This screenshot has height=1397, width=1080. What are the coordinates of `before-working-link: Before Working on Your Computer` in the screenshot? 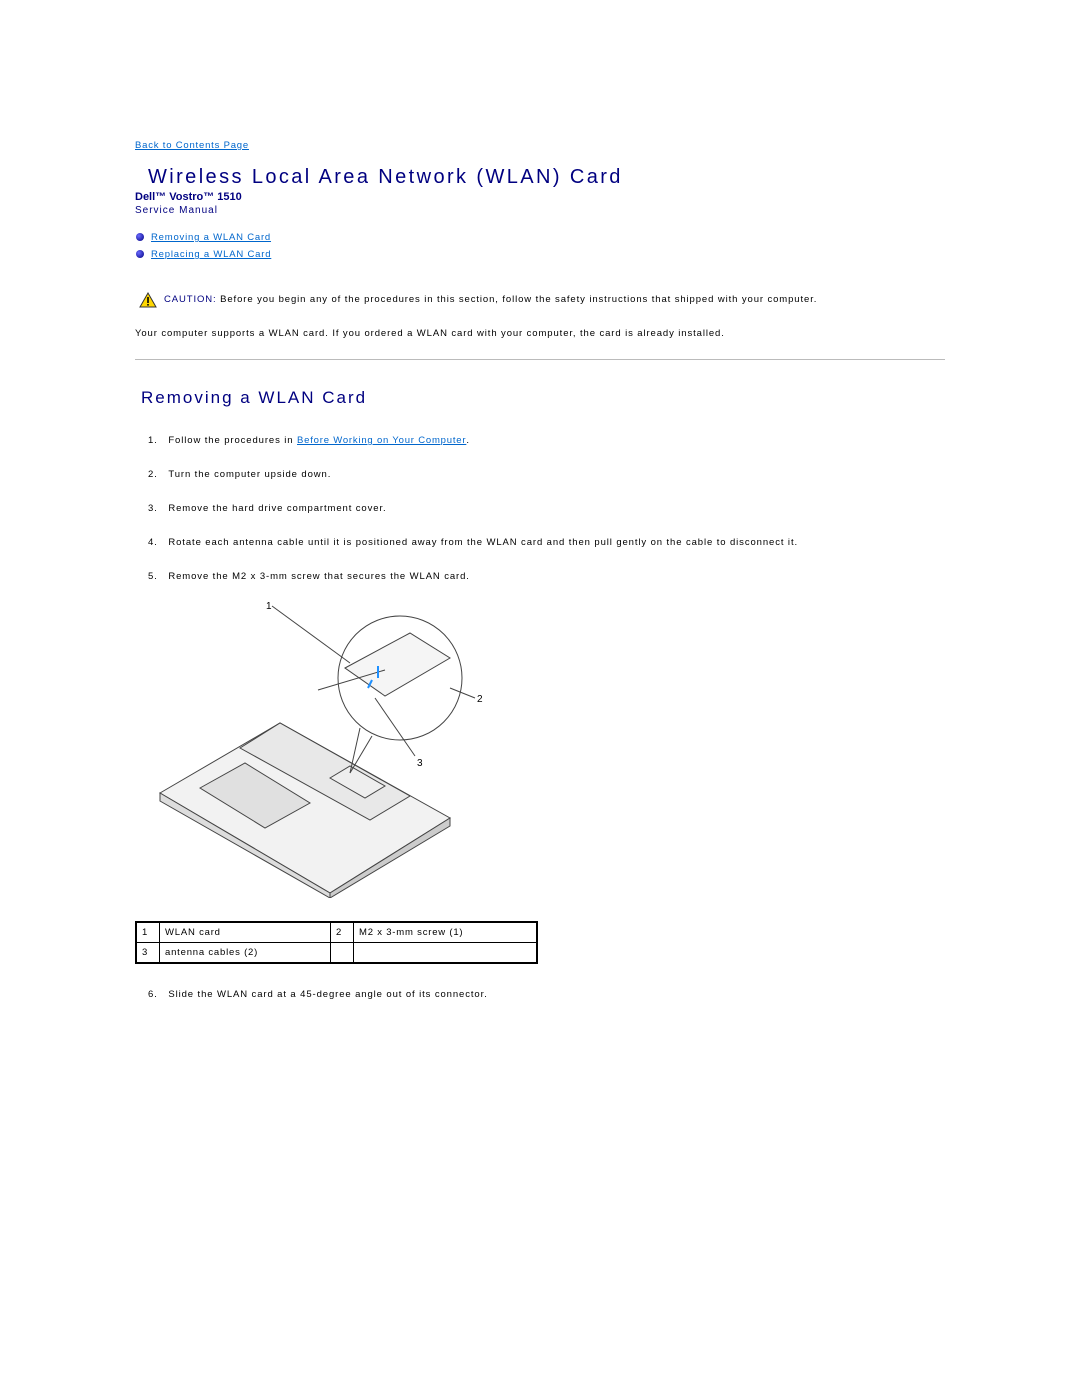 It's located at (381, 440).